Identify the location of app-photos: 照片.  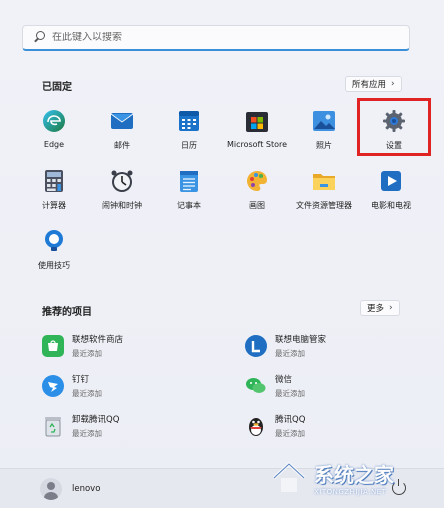
(324, 129).